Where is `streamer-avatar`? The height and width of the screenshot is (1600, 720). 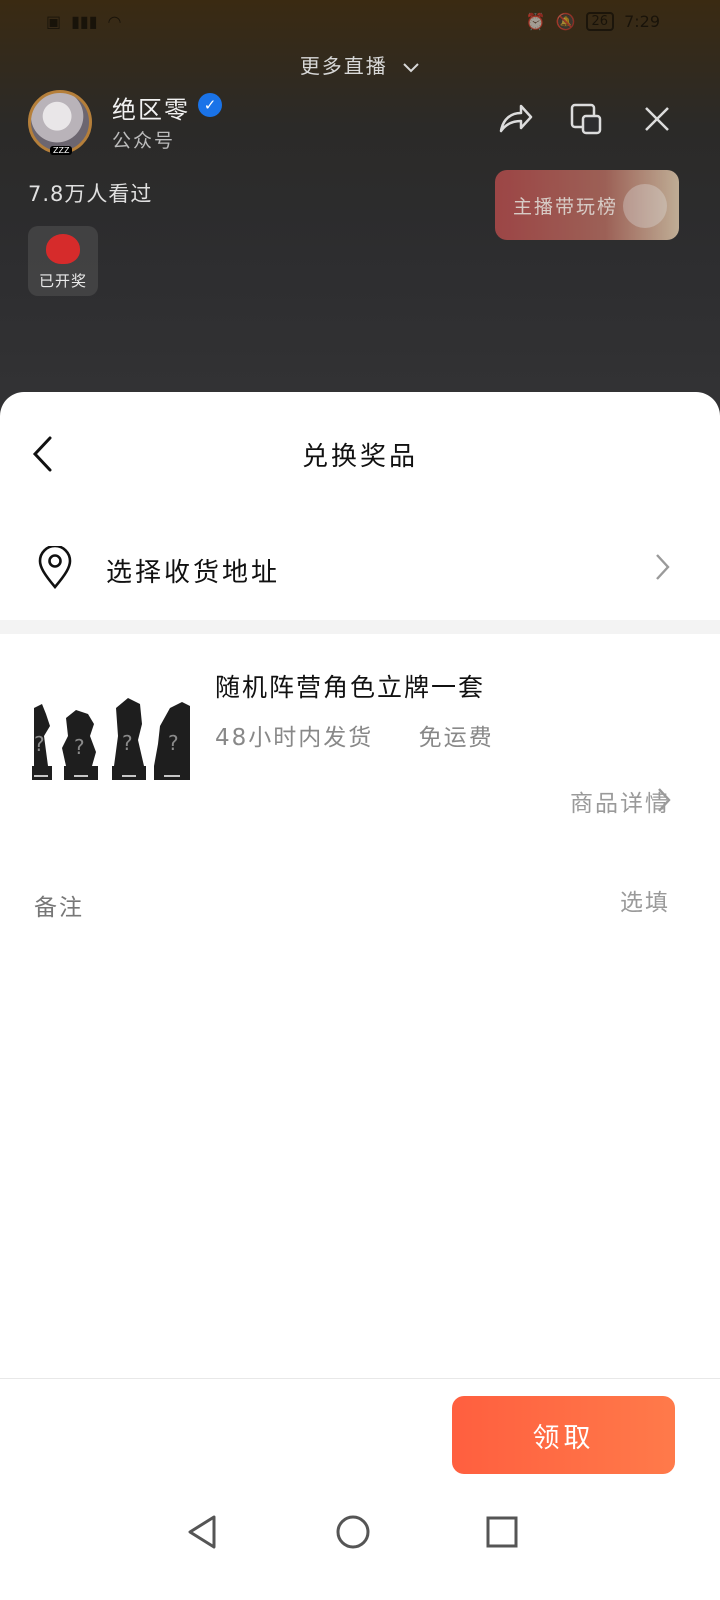 streamer-avatar is located at coordinates (60, 122).